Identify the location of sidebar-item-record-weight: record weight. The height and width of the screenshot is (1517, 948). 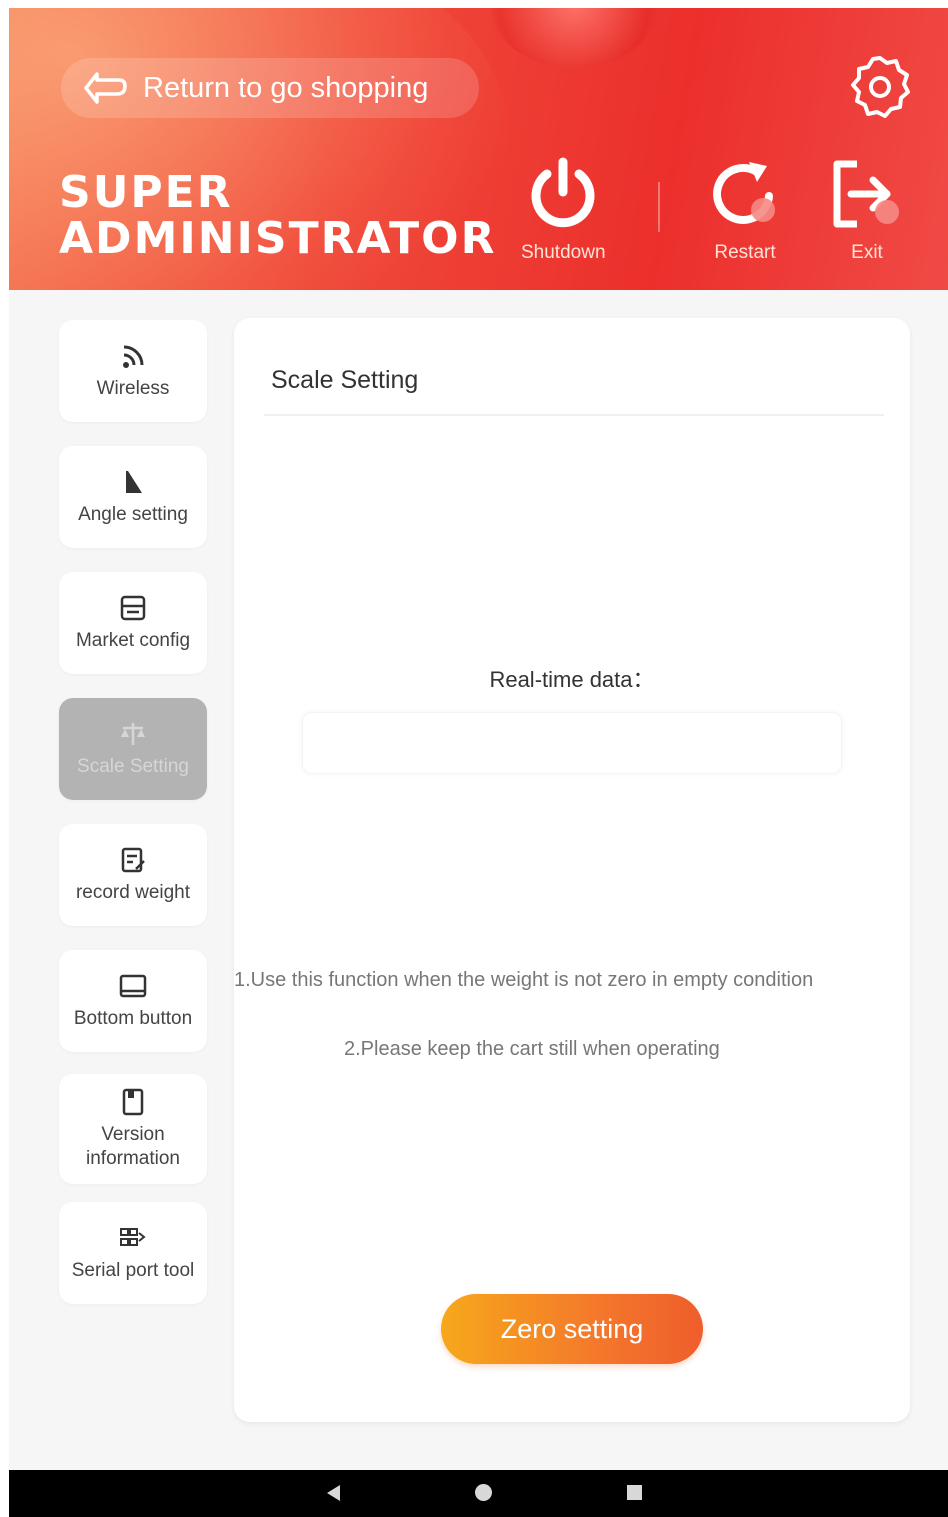
(133, 875).